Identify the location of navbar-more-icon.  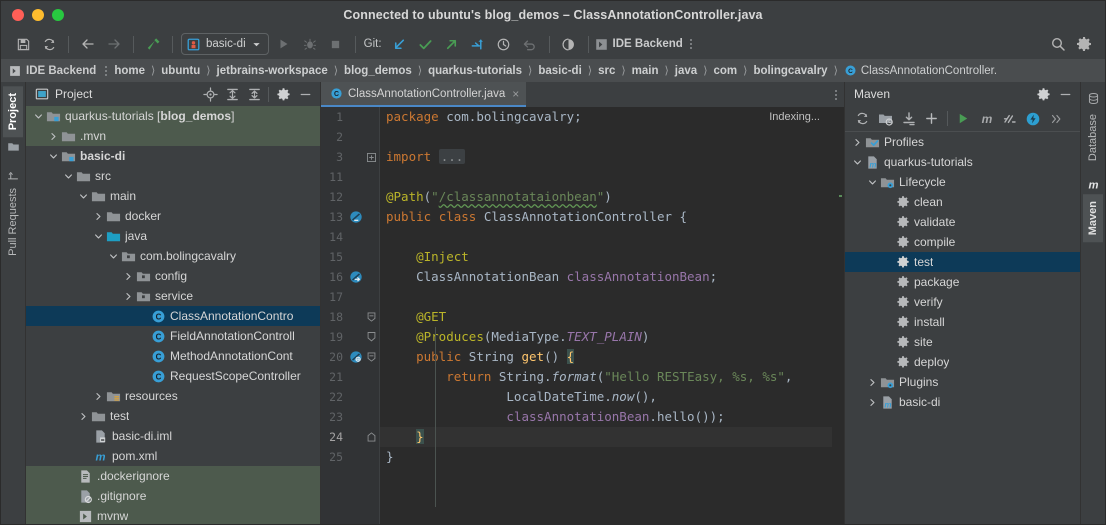
(106, 70).